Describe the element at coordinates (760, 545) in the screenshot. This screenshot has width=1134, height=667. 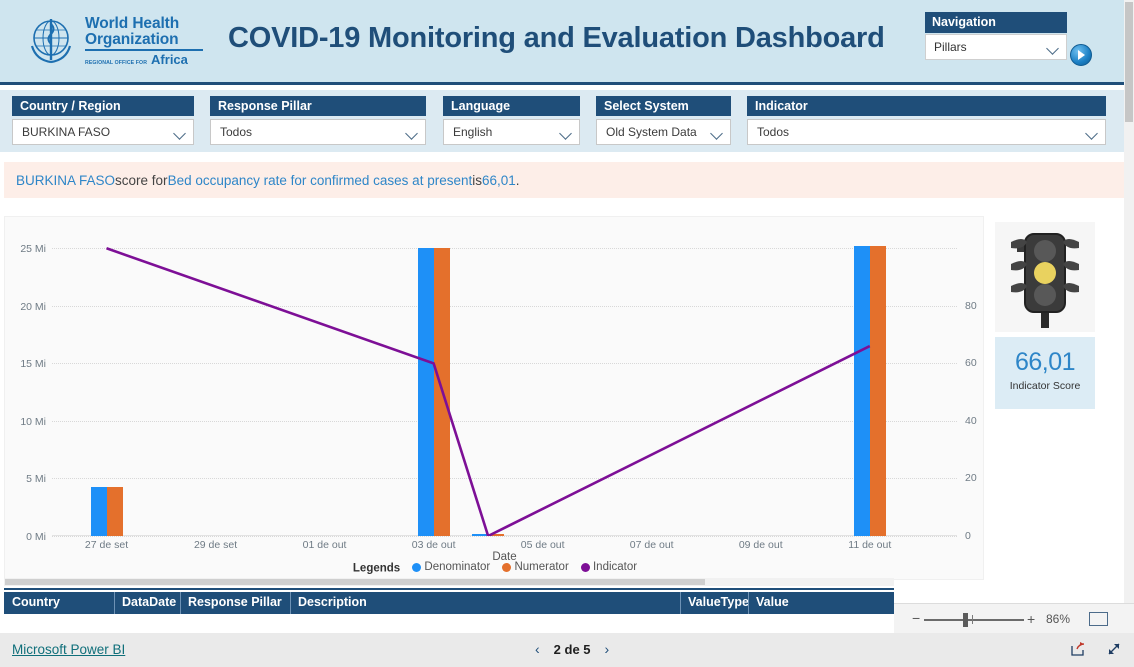
I see `chart-x-tick: 09 de out` at that location.